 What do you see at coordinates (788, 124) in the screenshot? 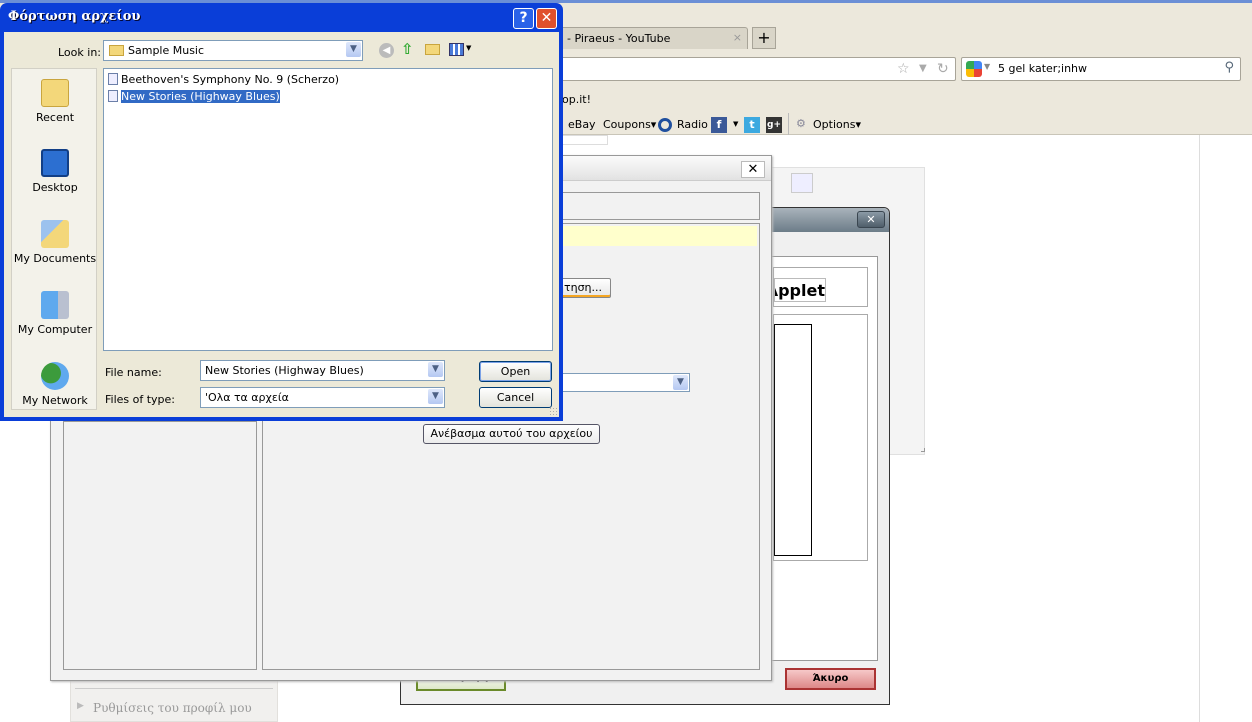
I see `toolbar-divider` at bounding box center [788, 124].